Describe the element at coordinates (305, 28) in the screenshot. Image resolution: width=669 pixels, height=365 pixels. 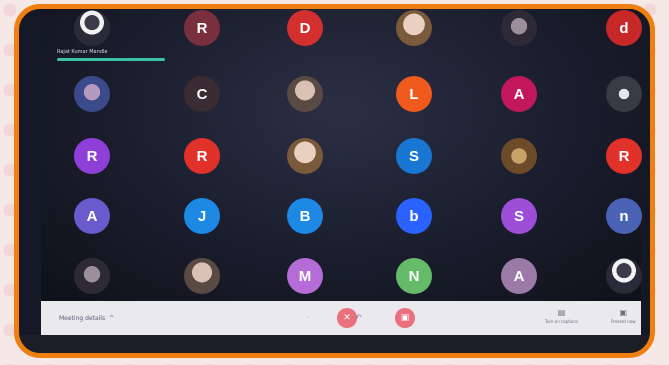
I see `participant-avatar-letter: D` at that location.